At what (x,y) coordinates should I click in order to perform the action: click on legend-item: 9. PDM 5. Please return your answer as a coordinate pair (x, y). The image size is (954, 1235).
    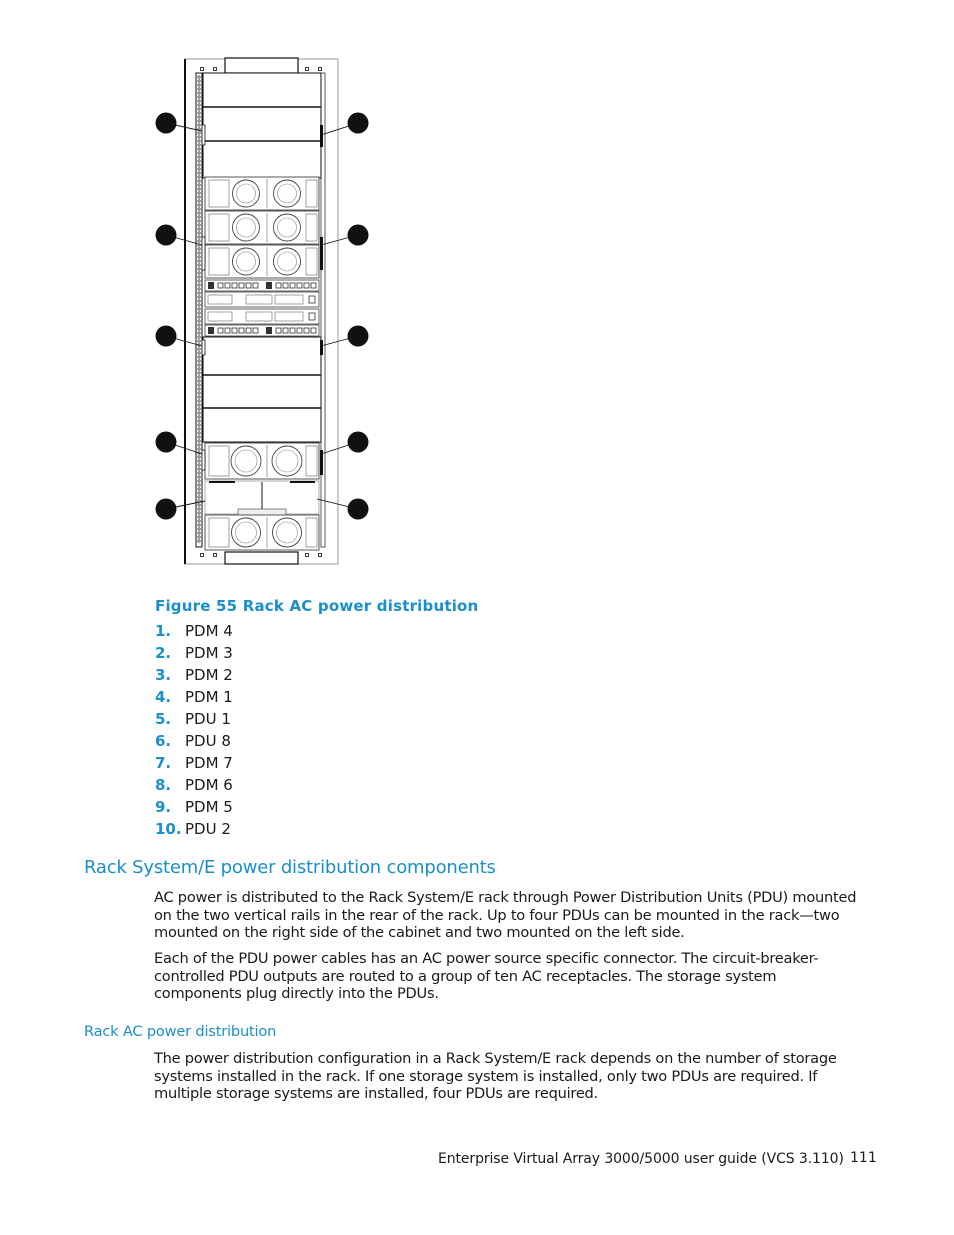
    Looking at the image, I should click on (194, 807).